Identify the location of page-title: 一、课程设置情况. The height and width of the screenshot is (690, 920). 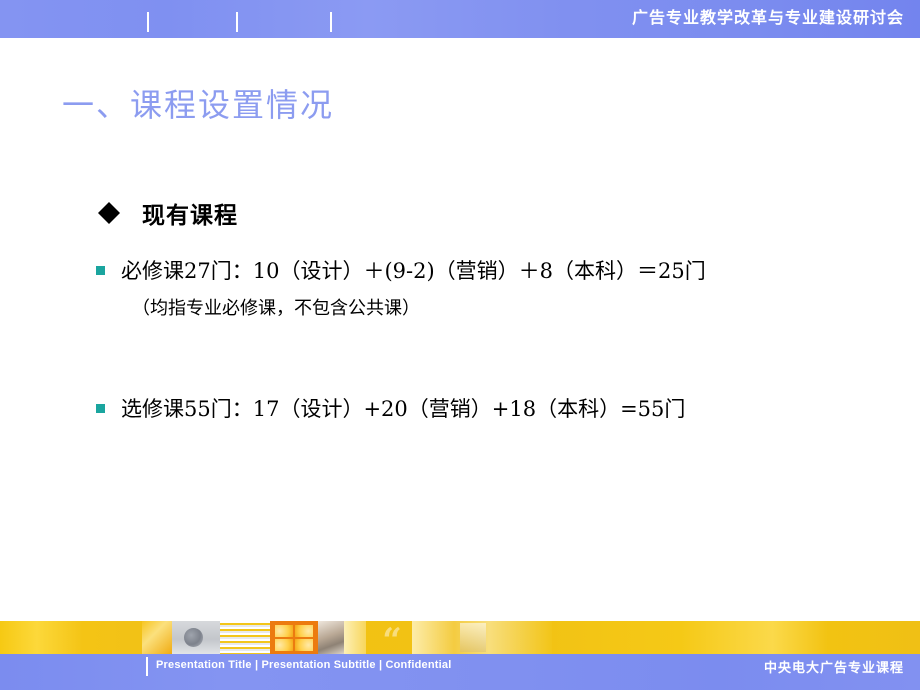
(198, 105).